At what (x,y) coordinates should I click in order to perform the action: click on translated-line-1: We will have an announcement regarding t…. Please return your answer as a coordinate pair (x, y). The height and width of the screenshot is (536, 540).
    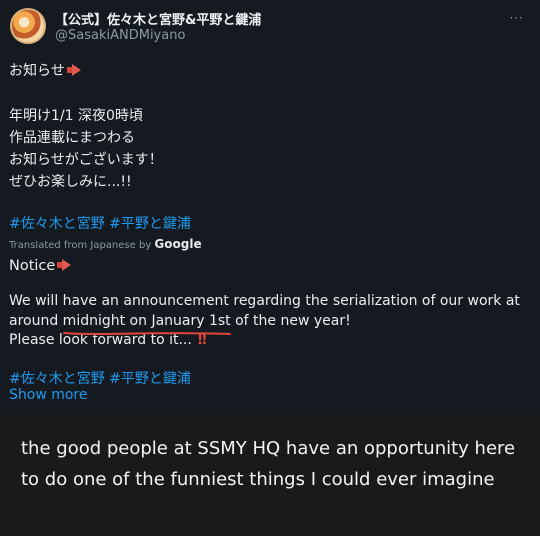
    Looking at the image, I should click on (264, 301).